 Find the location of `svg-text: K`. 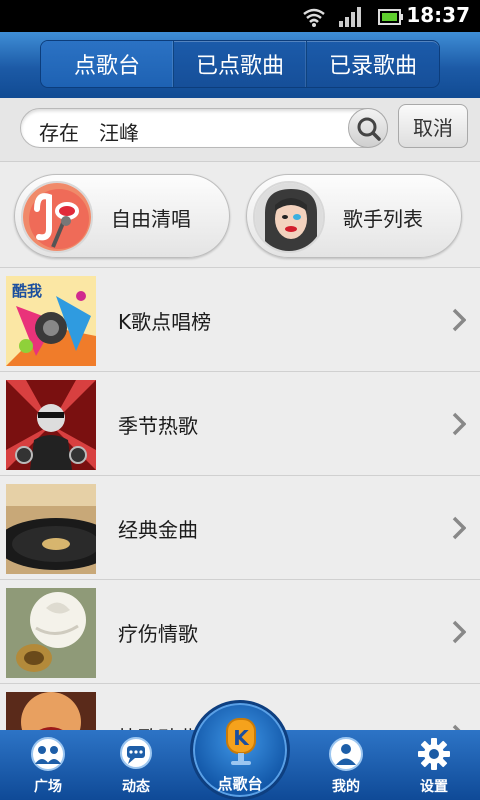

svg-text: K is located at coordinates (241, 738).